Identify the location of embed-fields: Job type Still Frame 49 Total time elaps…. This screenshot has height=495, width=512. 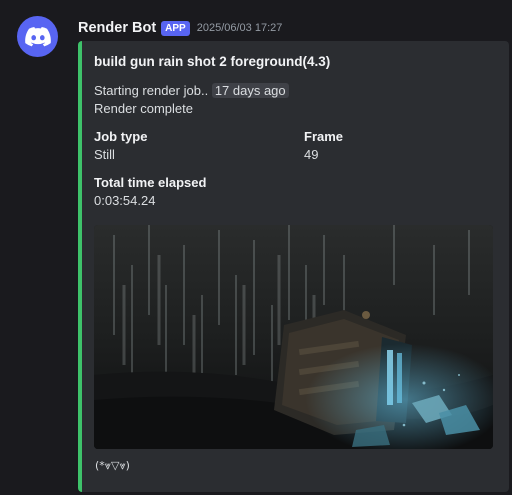
(294, 169).